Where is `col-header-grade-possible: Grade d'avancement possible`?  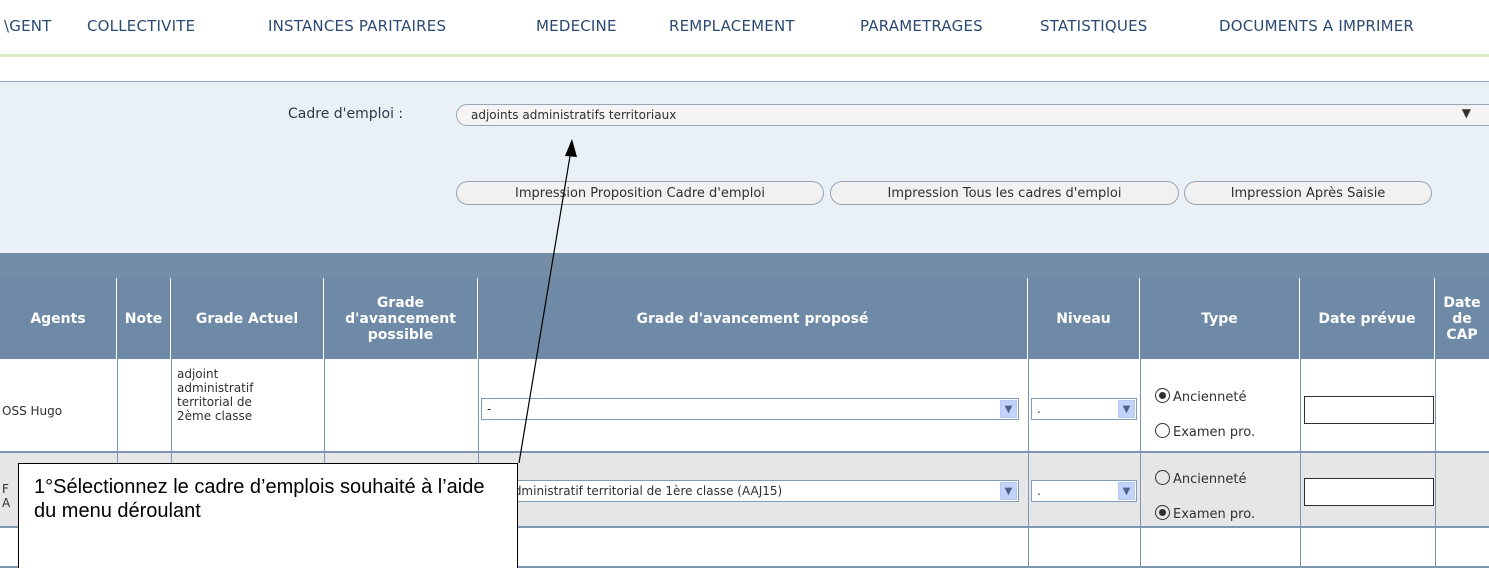
col-header-grade-possible: Grade d'avancement possible is located at coordinates (401, 318).